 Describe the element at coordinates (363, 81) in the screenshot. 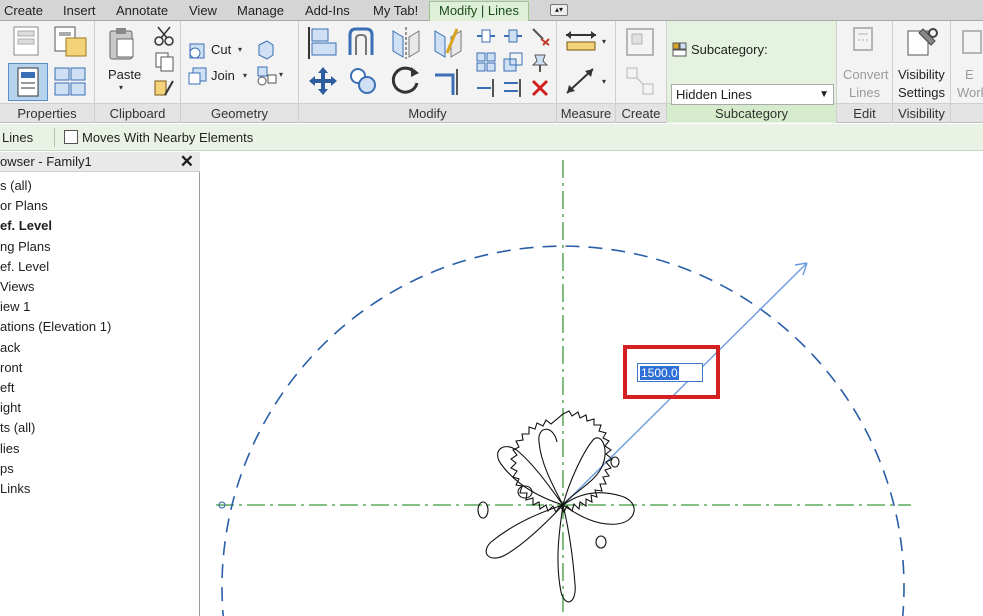

I see `copy-element-icon` at that location.